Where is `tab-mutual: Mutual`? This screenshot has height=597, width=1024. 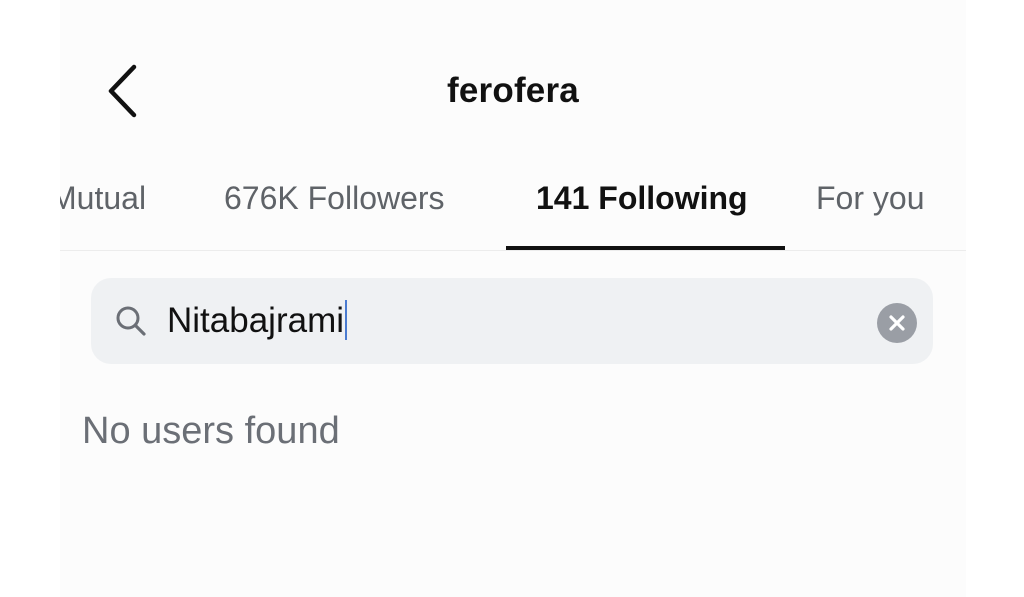 tab-mutual: Mutual is located at coordinates (103, 198).